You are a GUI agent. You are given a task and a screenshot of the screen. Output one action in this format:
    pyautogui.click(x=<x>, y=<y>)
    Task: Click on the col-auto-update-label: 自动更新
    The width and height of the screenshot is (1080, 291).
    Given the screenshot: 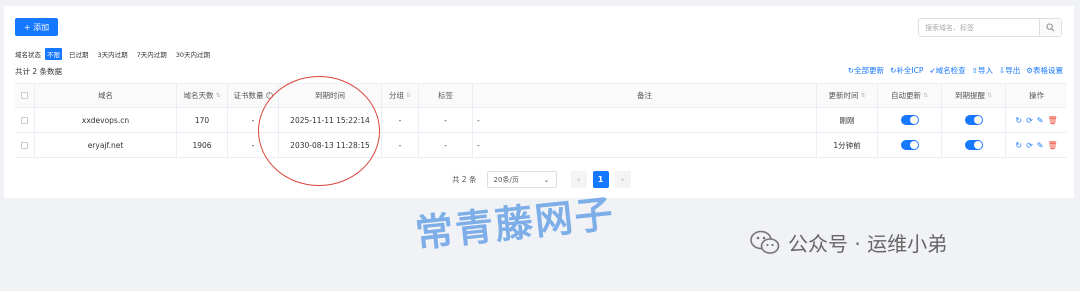 What is the action you would take?
    pyautogui.click(x=905, y=95)
    